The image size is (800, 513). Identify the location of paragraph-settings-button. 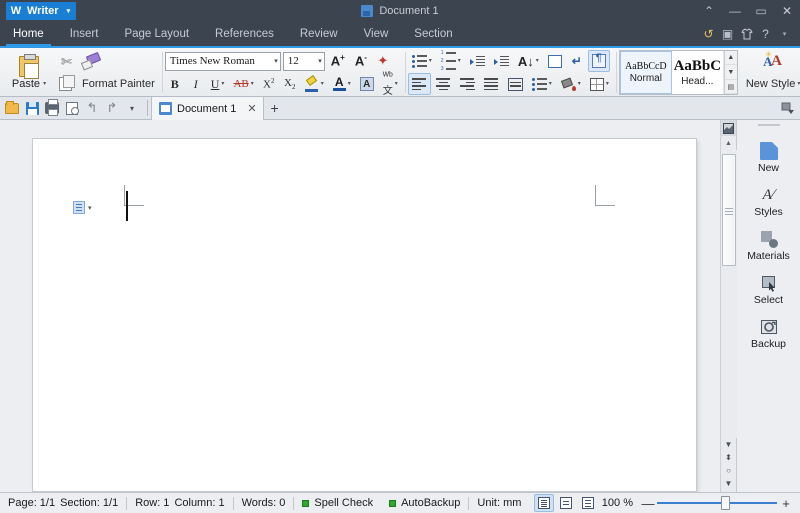
(598, 61).